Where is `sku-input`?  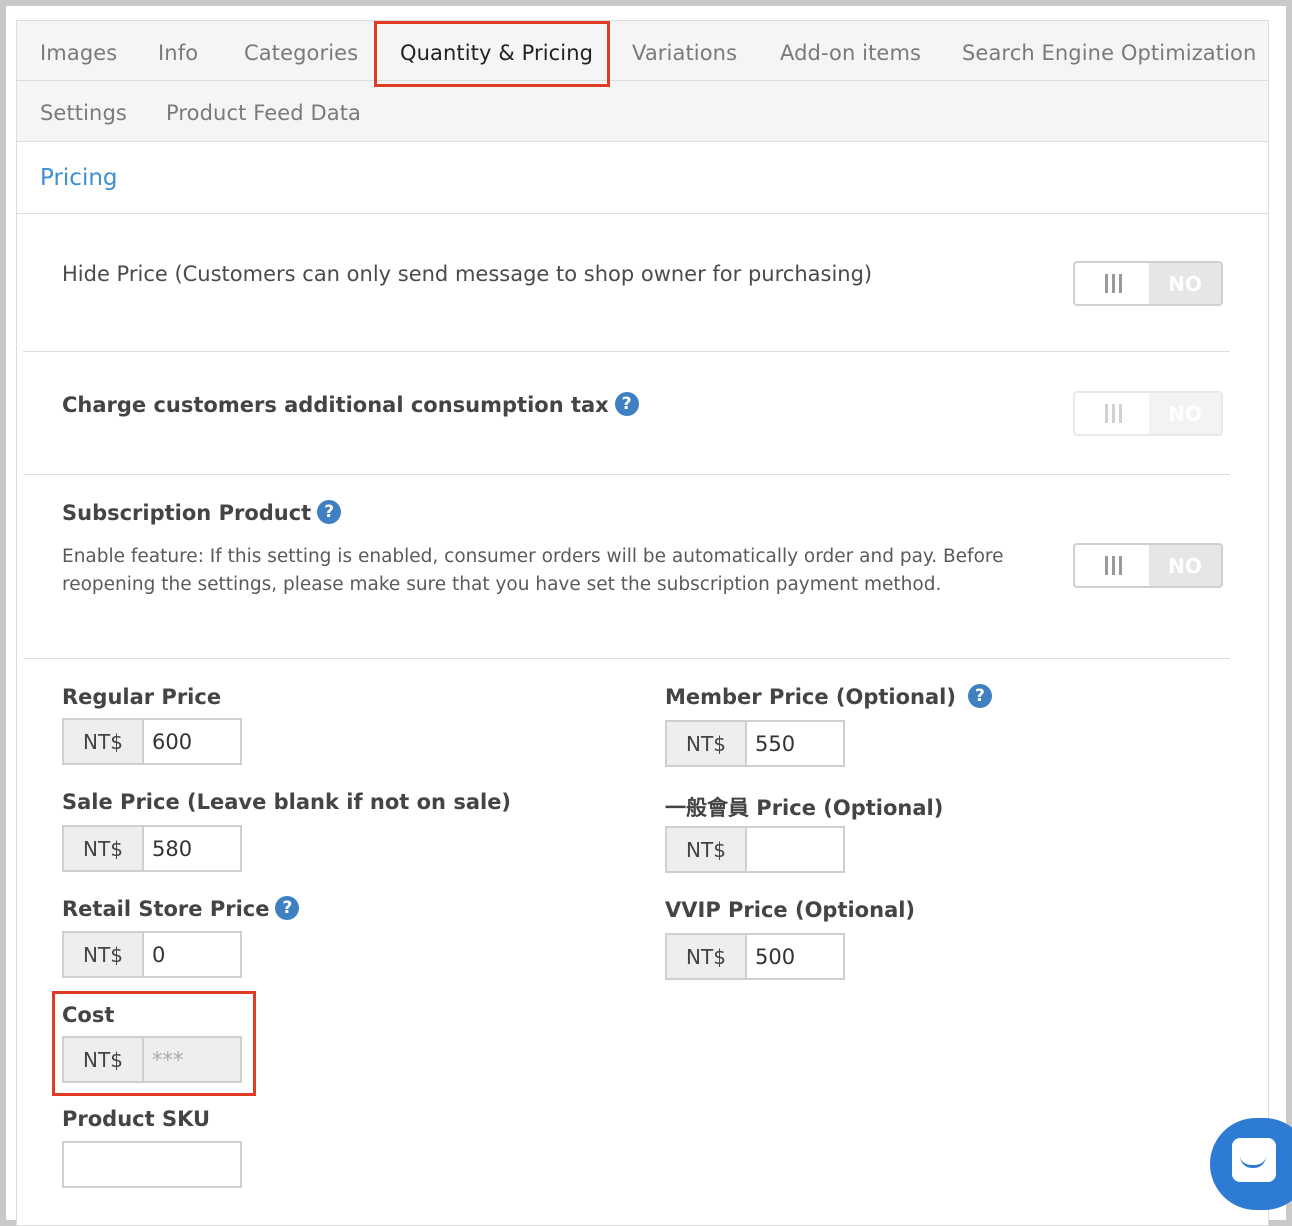 sku-input is located at coordinates (152, 1164).